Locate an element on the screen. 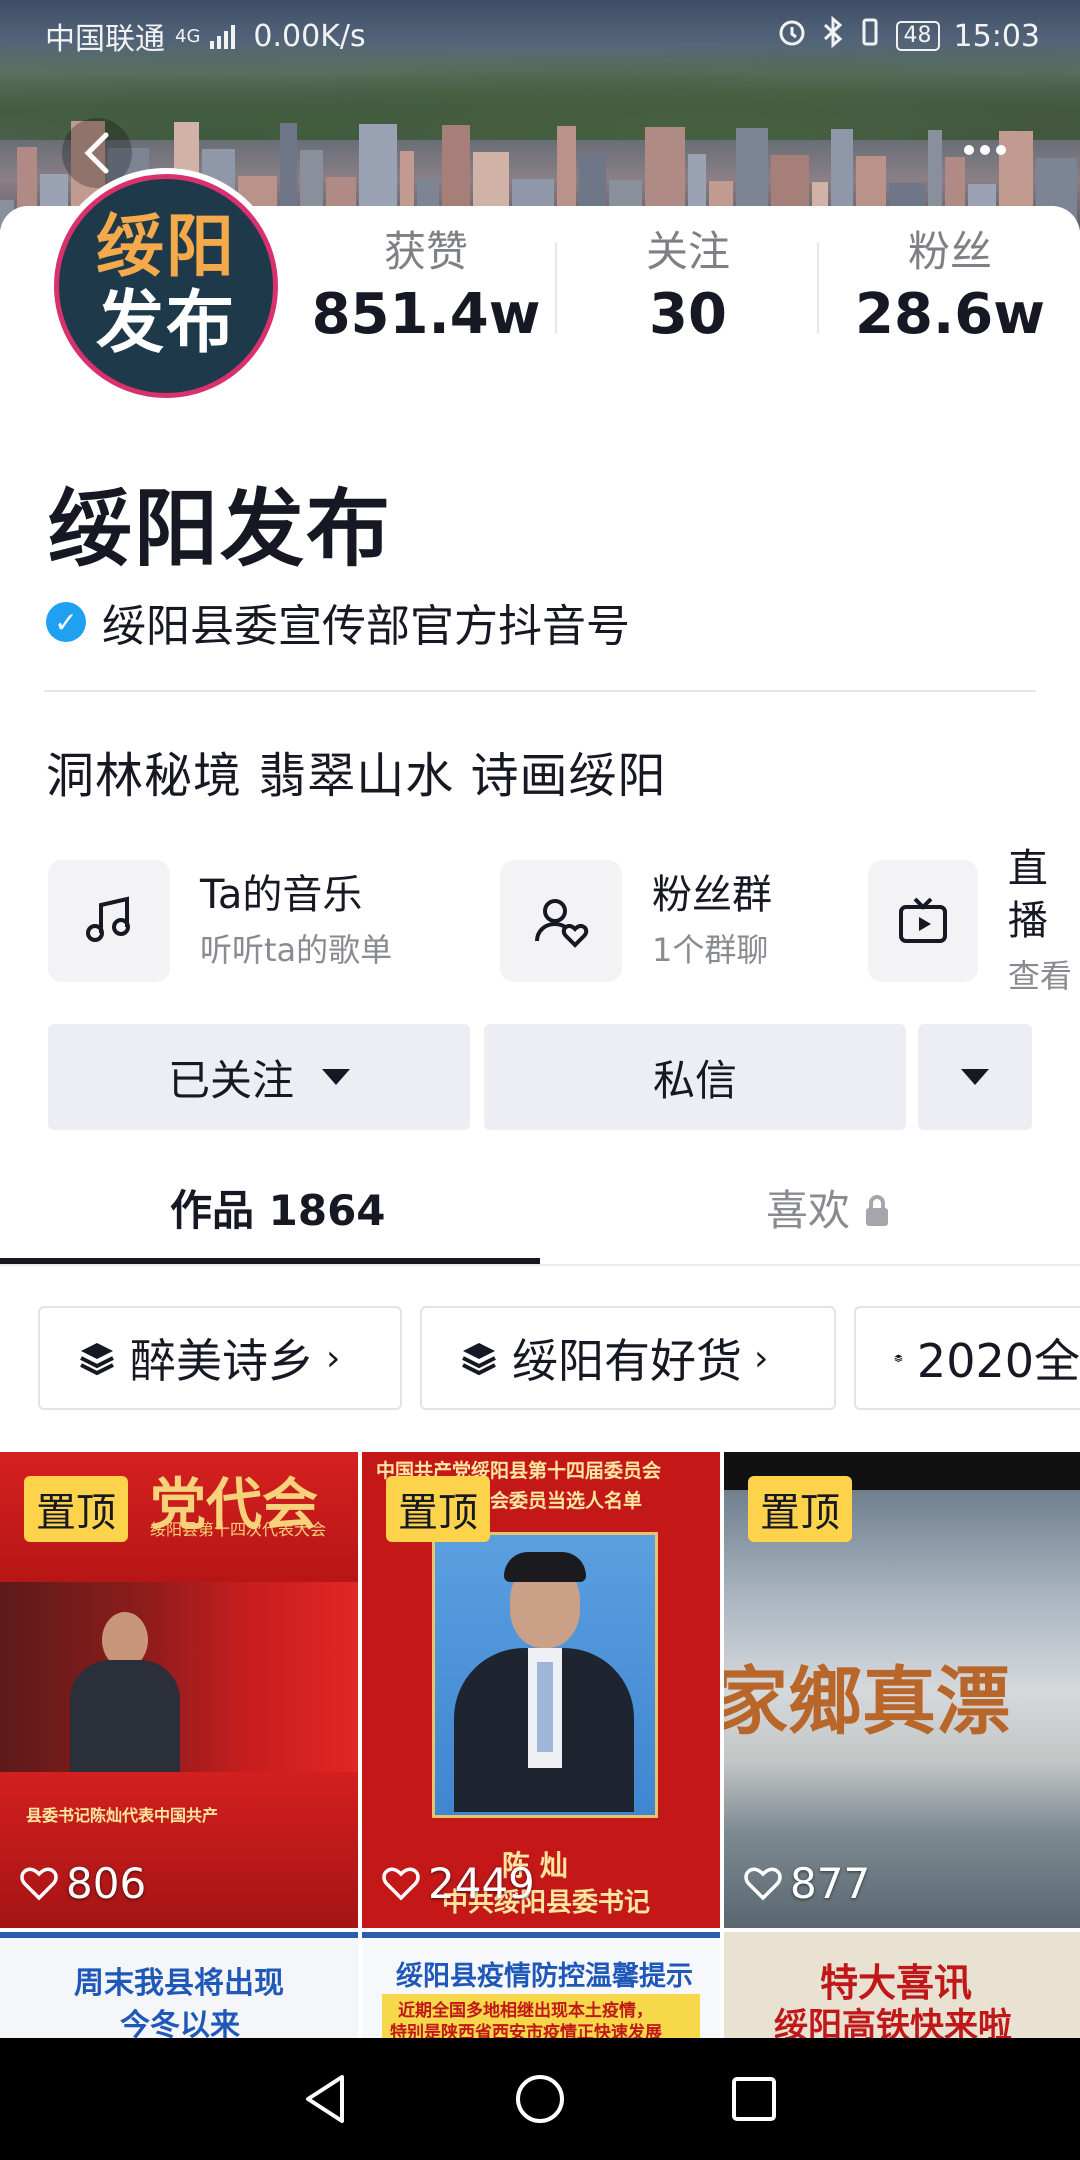 Image resolution: width=1080 pixels, height=2160 pixels. live-entry: 直播 查看 is located at coordinates (974, 920).